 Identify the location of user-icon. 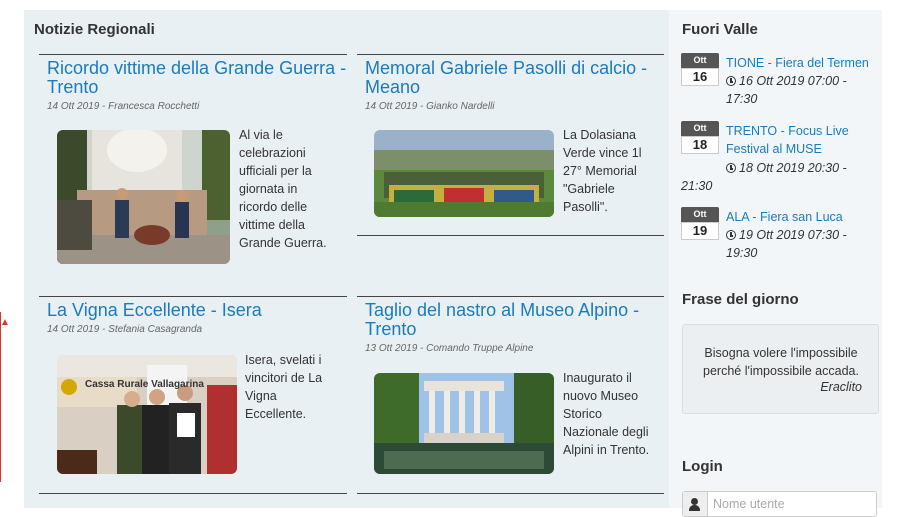
(695, 504).